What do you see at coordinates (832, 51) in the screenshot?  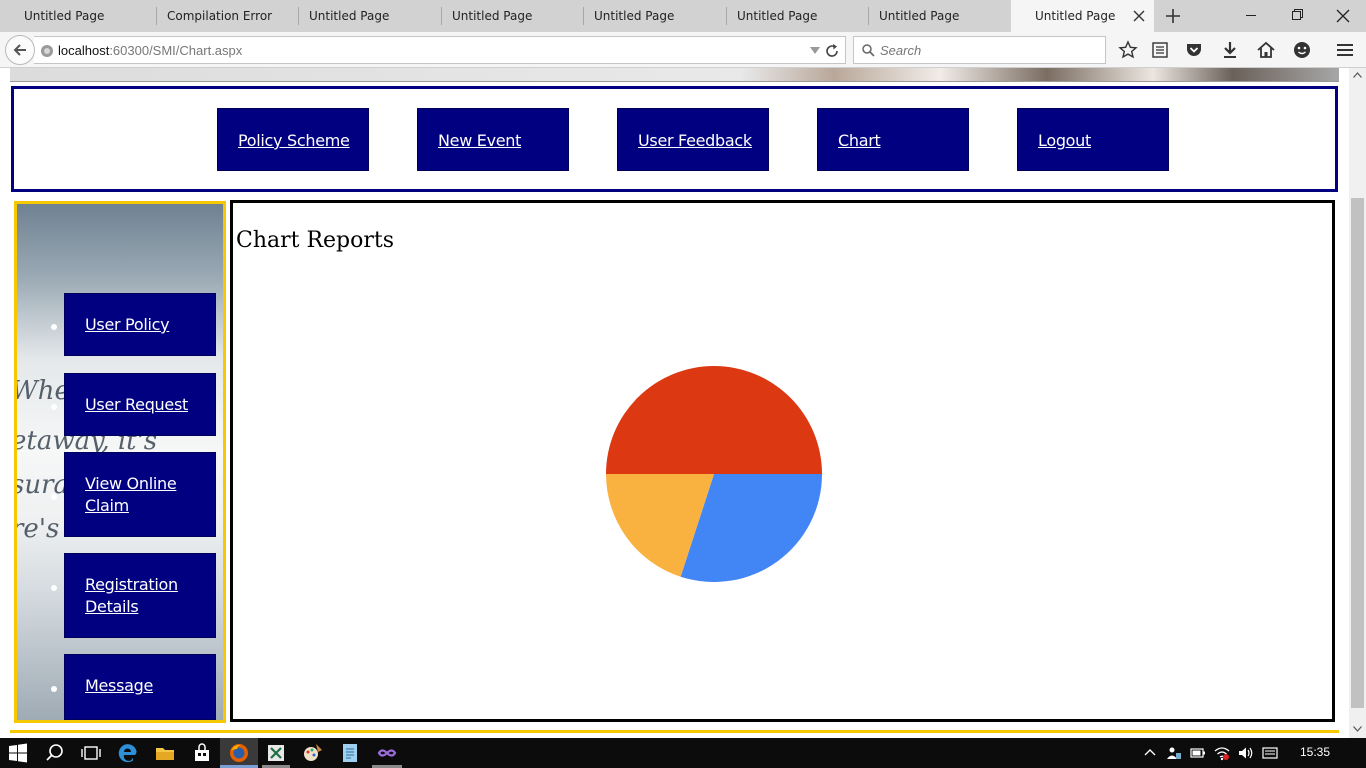 I see `reload-icon` at bounding box center [832, 51].